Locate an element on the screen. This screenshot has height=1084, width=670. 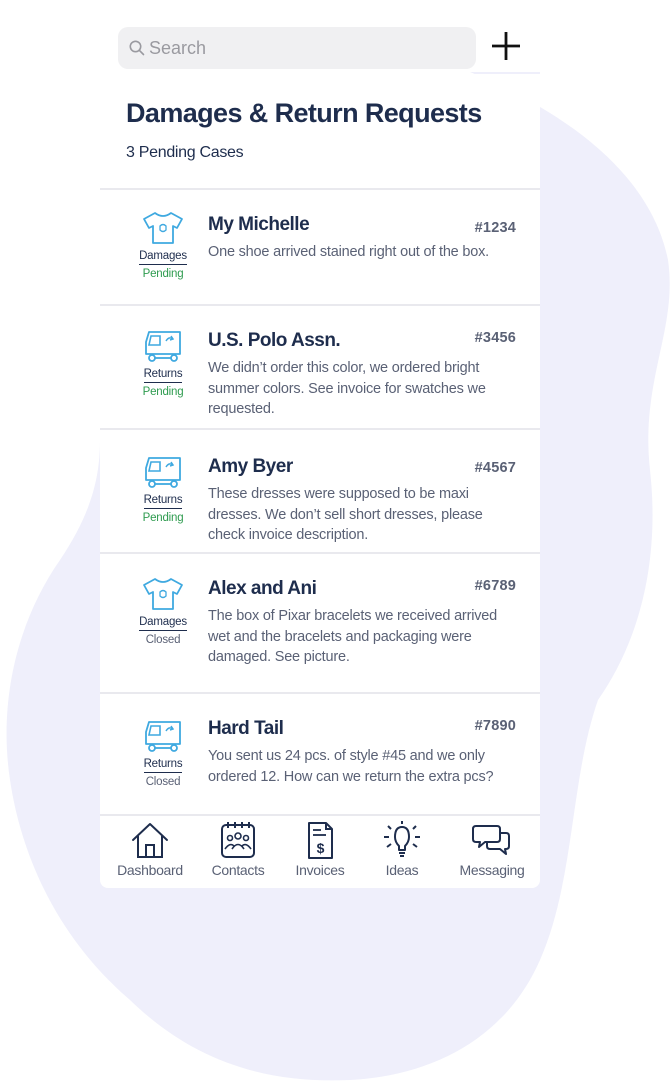
case-type-indicator: Damages Pending is located at coordinates (163, 245).